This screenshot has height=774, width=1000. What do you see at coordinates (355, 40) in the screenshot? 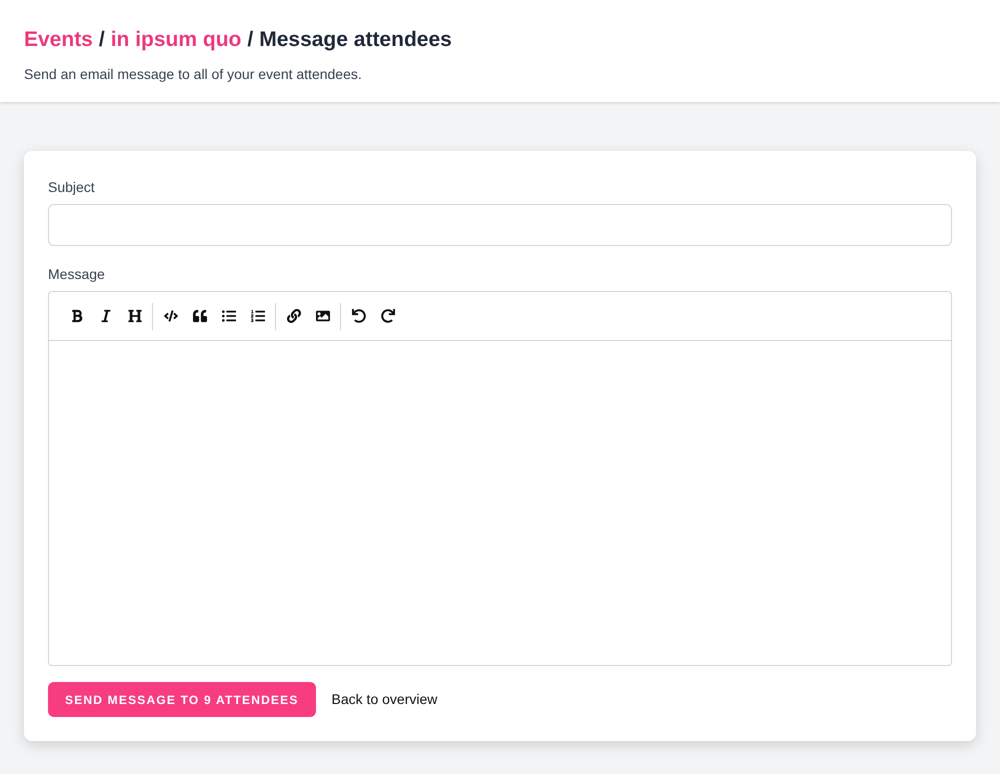
I see `page-title: Message attendees` at bounding box center [355, 40].